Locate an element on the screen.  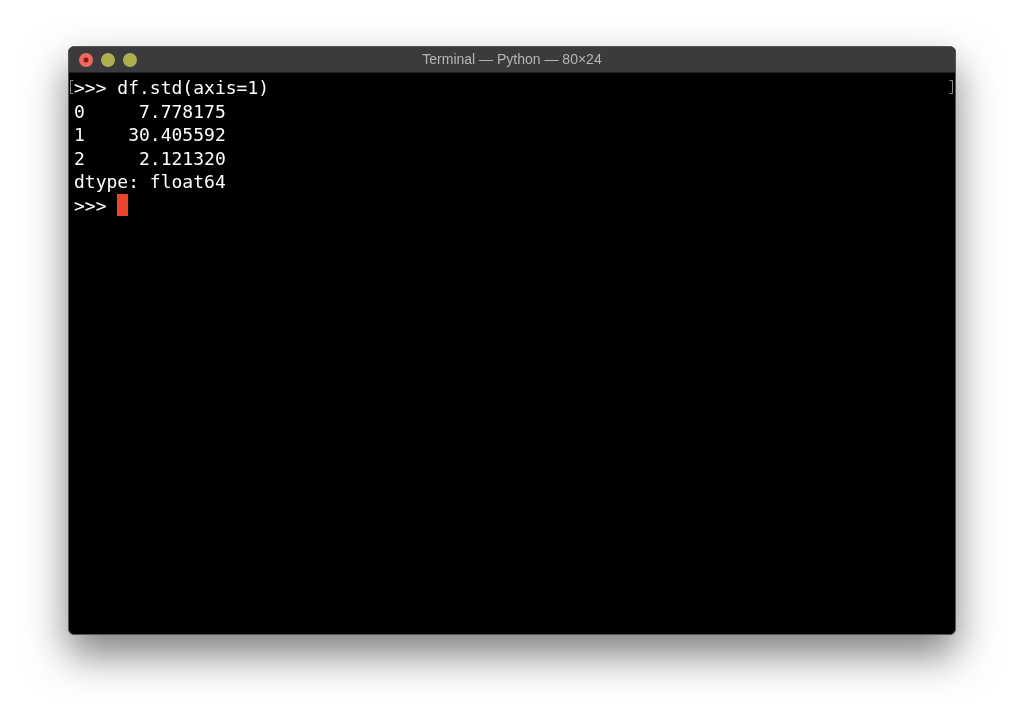
zoom-button is located at coordinates (130, 59).